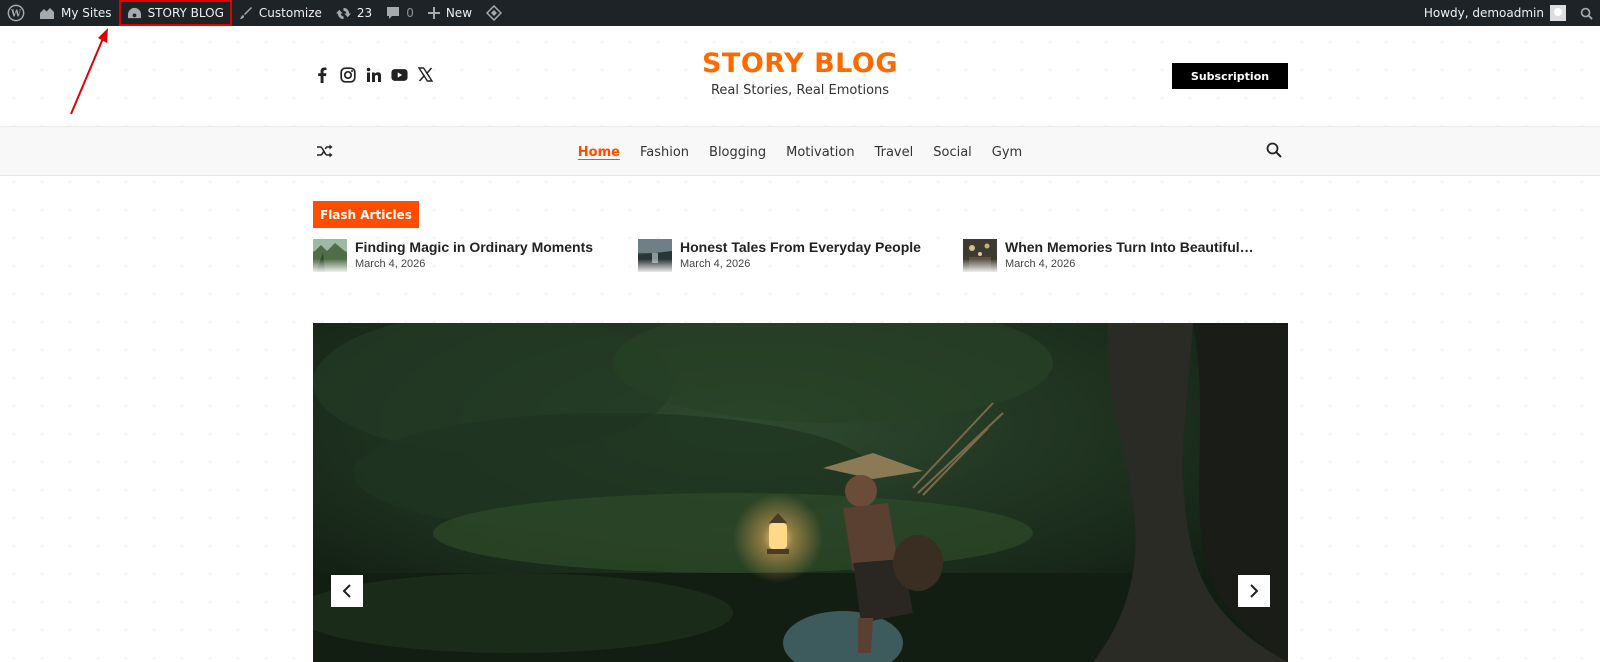  Describe the element at coordinates (952, 152) in the screenshot. I see `nav-item-social: Social` at that location.